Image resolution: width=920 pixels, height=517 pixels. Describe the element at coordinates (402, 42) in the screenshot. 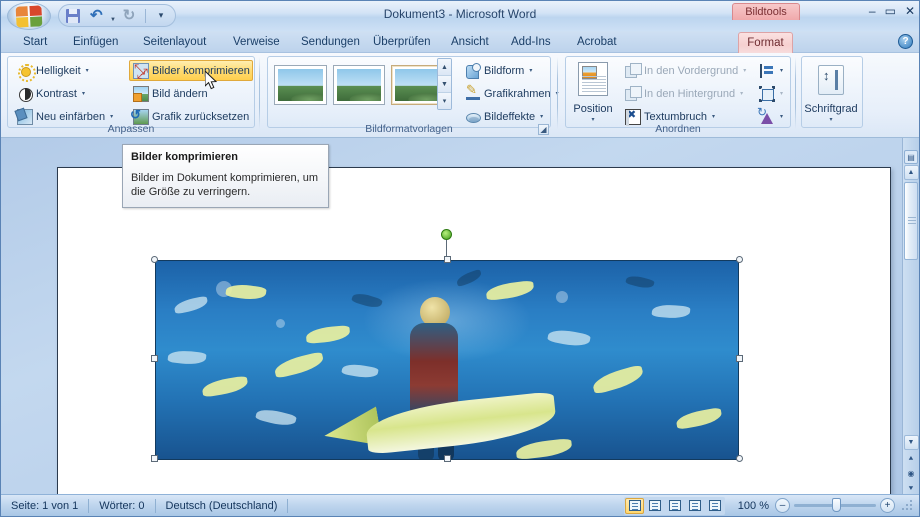

I see `tab-ueberpruefen: Überprüfen` at that location.